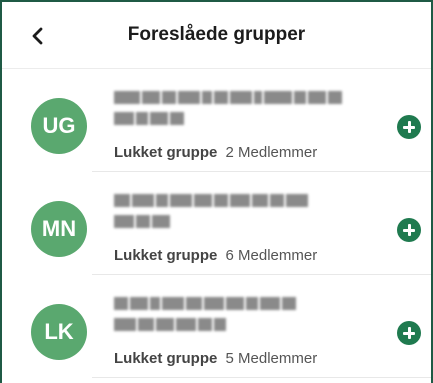 The image size is (433, 383). I want to click on page-title: Foreslåede grupper, so click(216, 34).